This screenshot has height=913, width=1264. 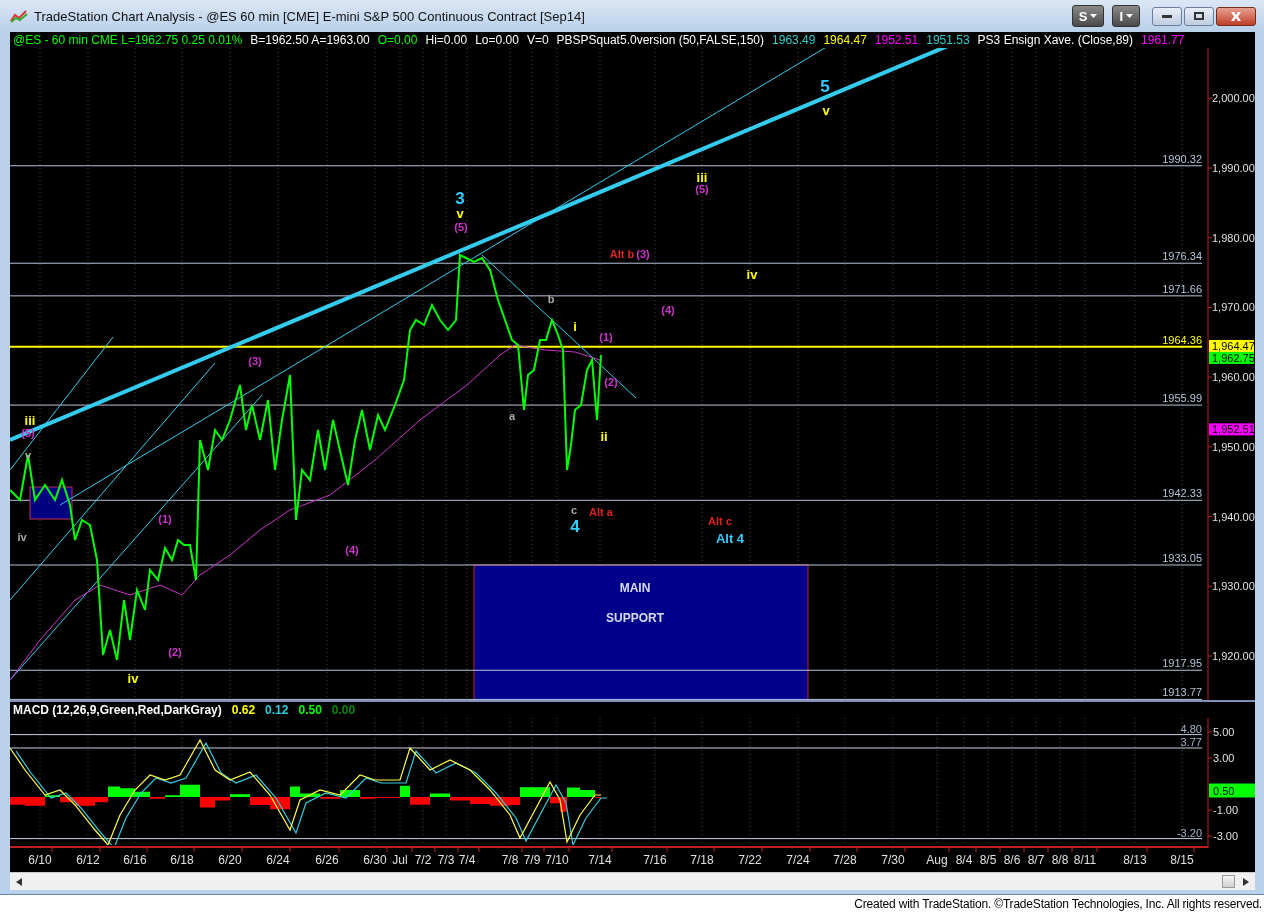 What do you see at coordinates (1135, 860) in the screenshot?
I see `date-label: 8/13` at bounding box center [1135, 860].